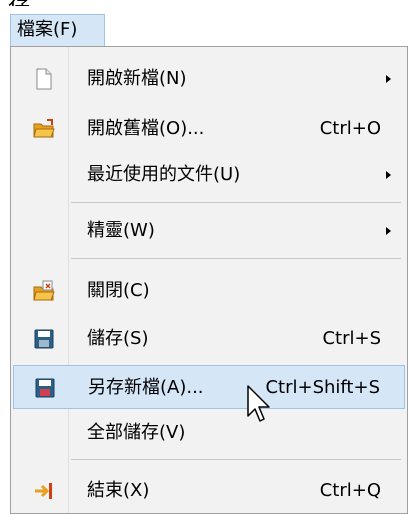  Describe the element at coordinates (350, 490) in the screenshot. I see `menu-item-shortcut: Ctrl+Q` at that location.